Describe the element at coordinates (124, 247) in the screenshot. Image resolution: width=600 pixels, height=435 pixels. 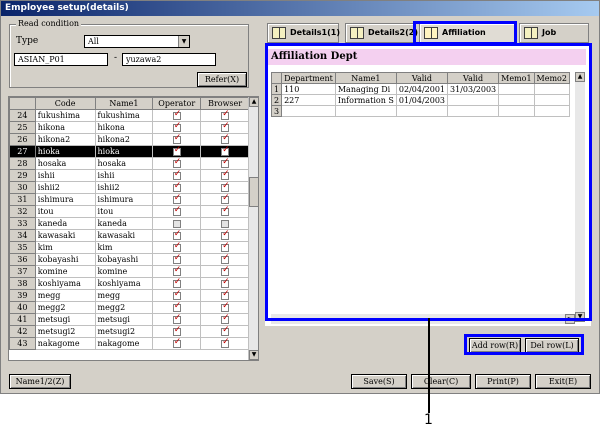
I see `name1-cell: kim` at that location.